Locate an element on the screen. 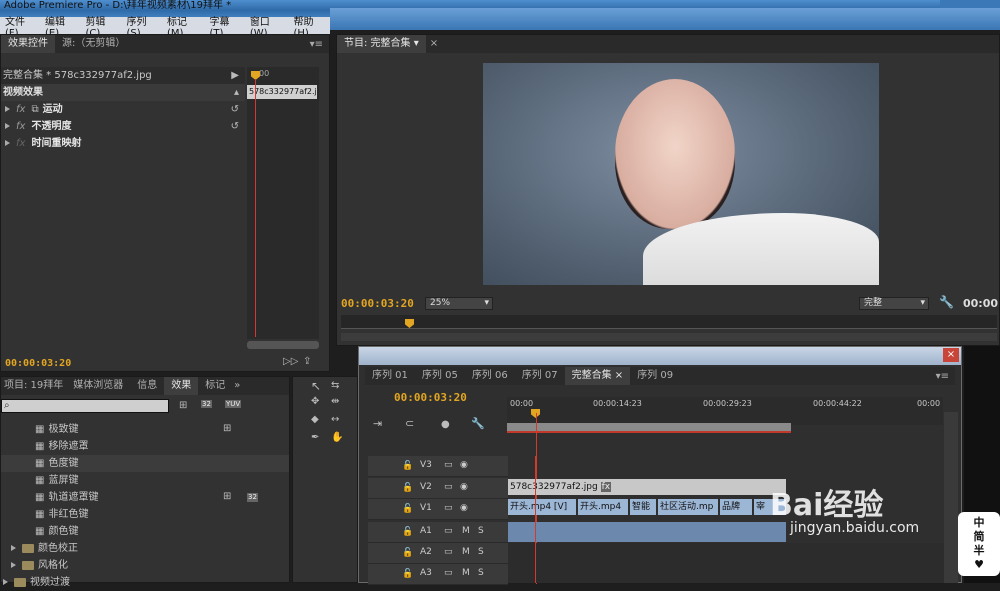 This screenshot has width=1000, height=591. track-select-icon: ⇆ is located at coordinates (335, 386).